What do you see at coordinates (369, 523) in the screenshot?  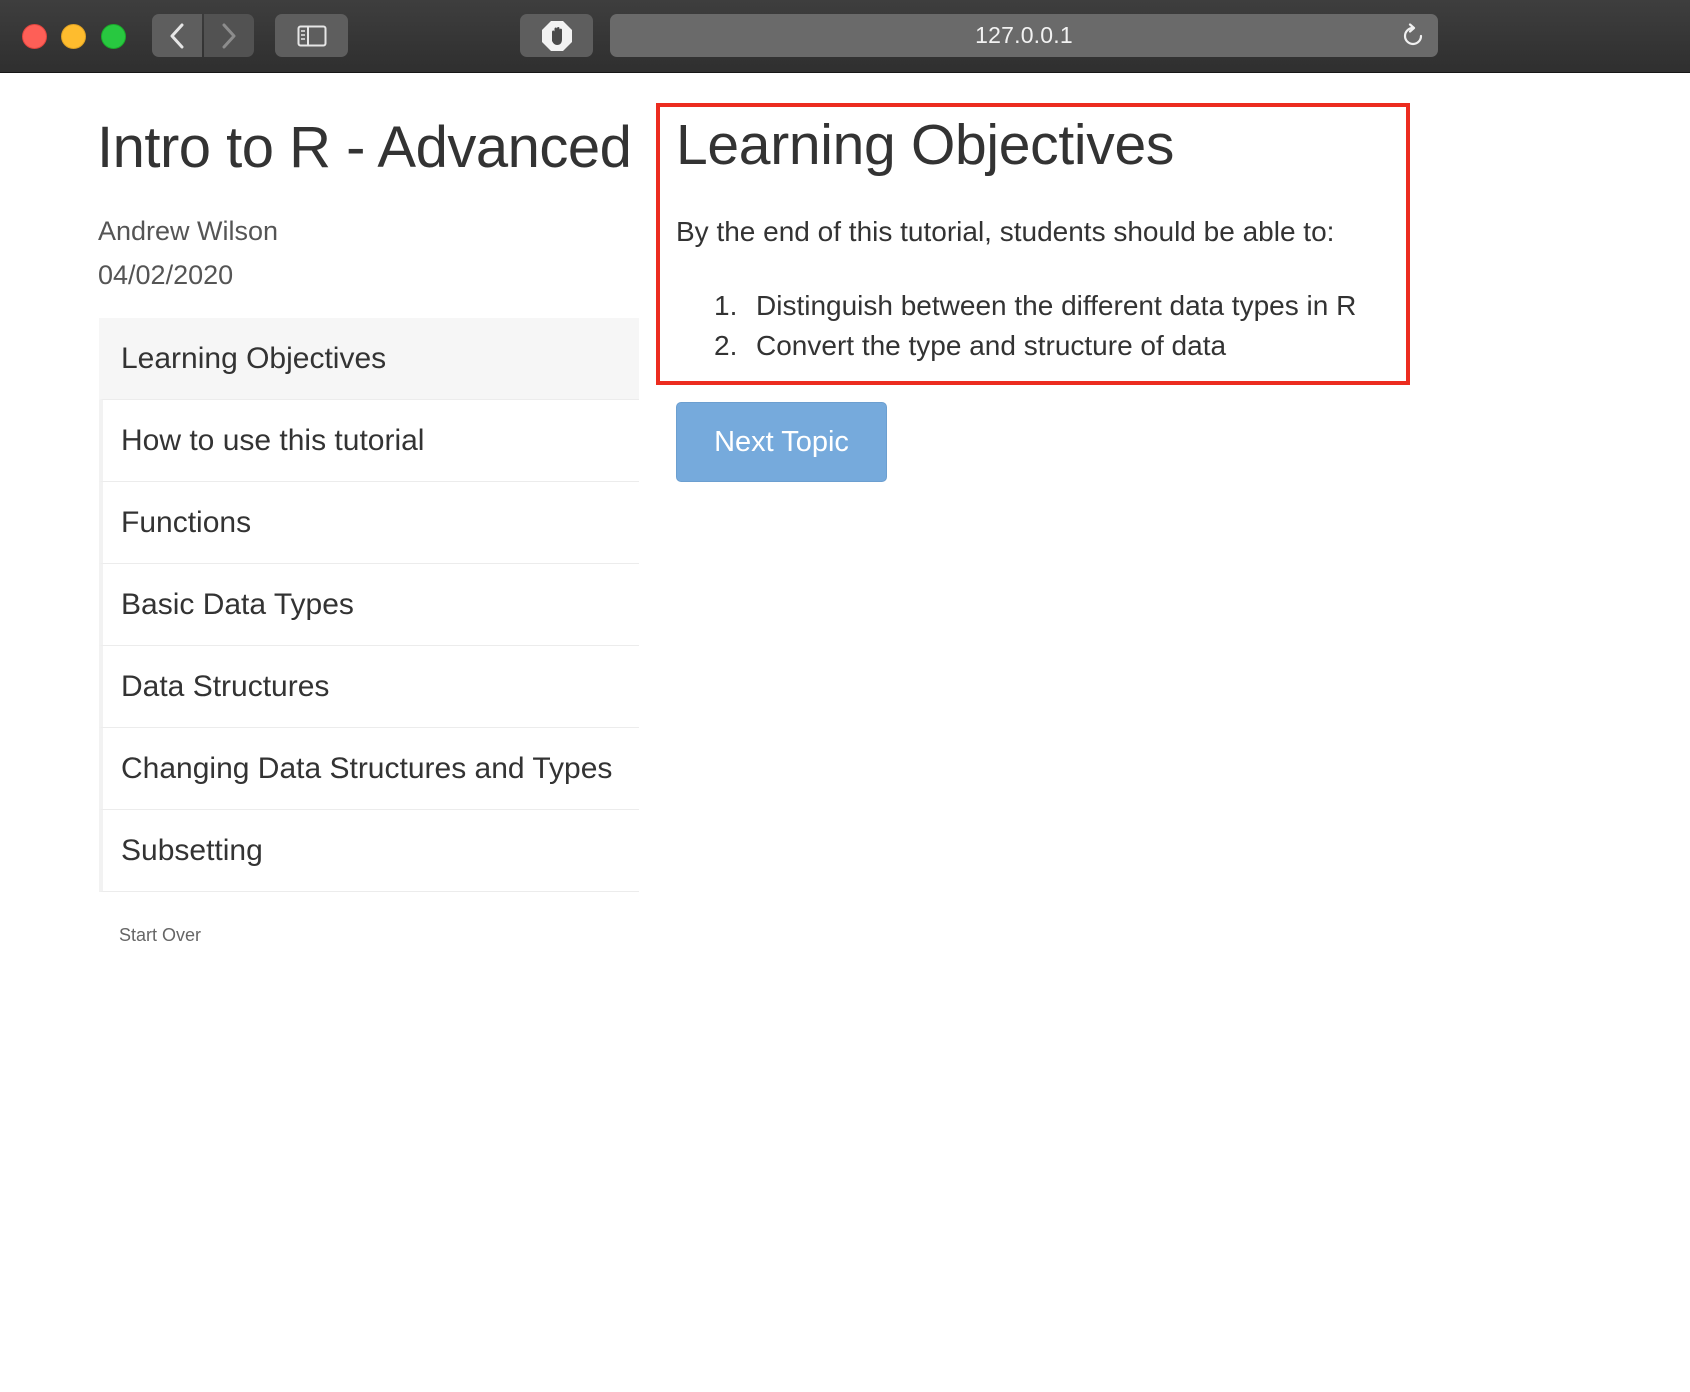 I see `topic-functions: Functions` at bounding box center [369, 523].